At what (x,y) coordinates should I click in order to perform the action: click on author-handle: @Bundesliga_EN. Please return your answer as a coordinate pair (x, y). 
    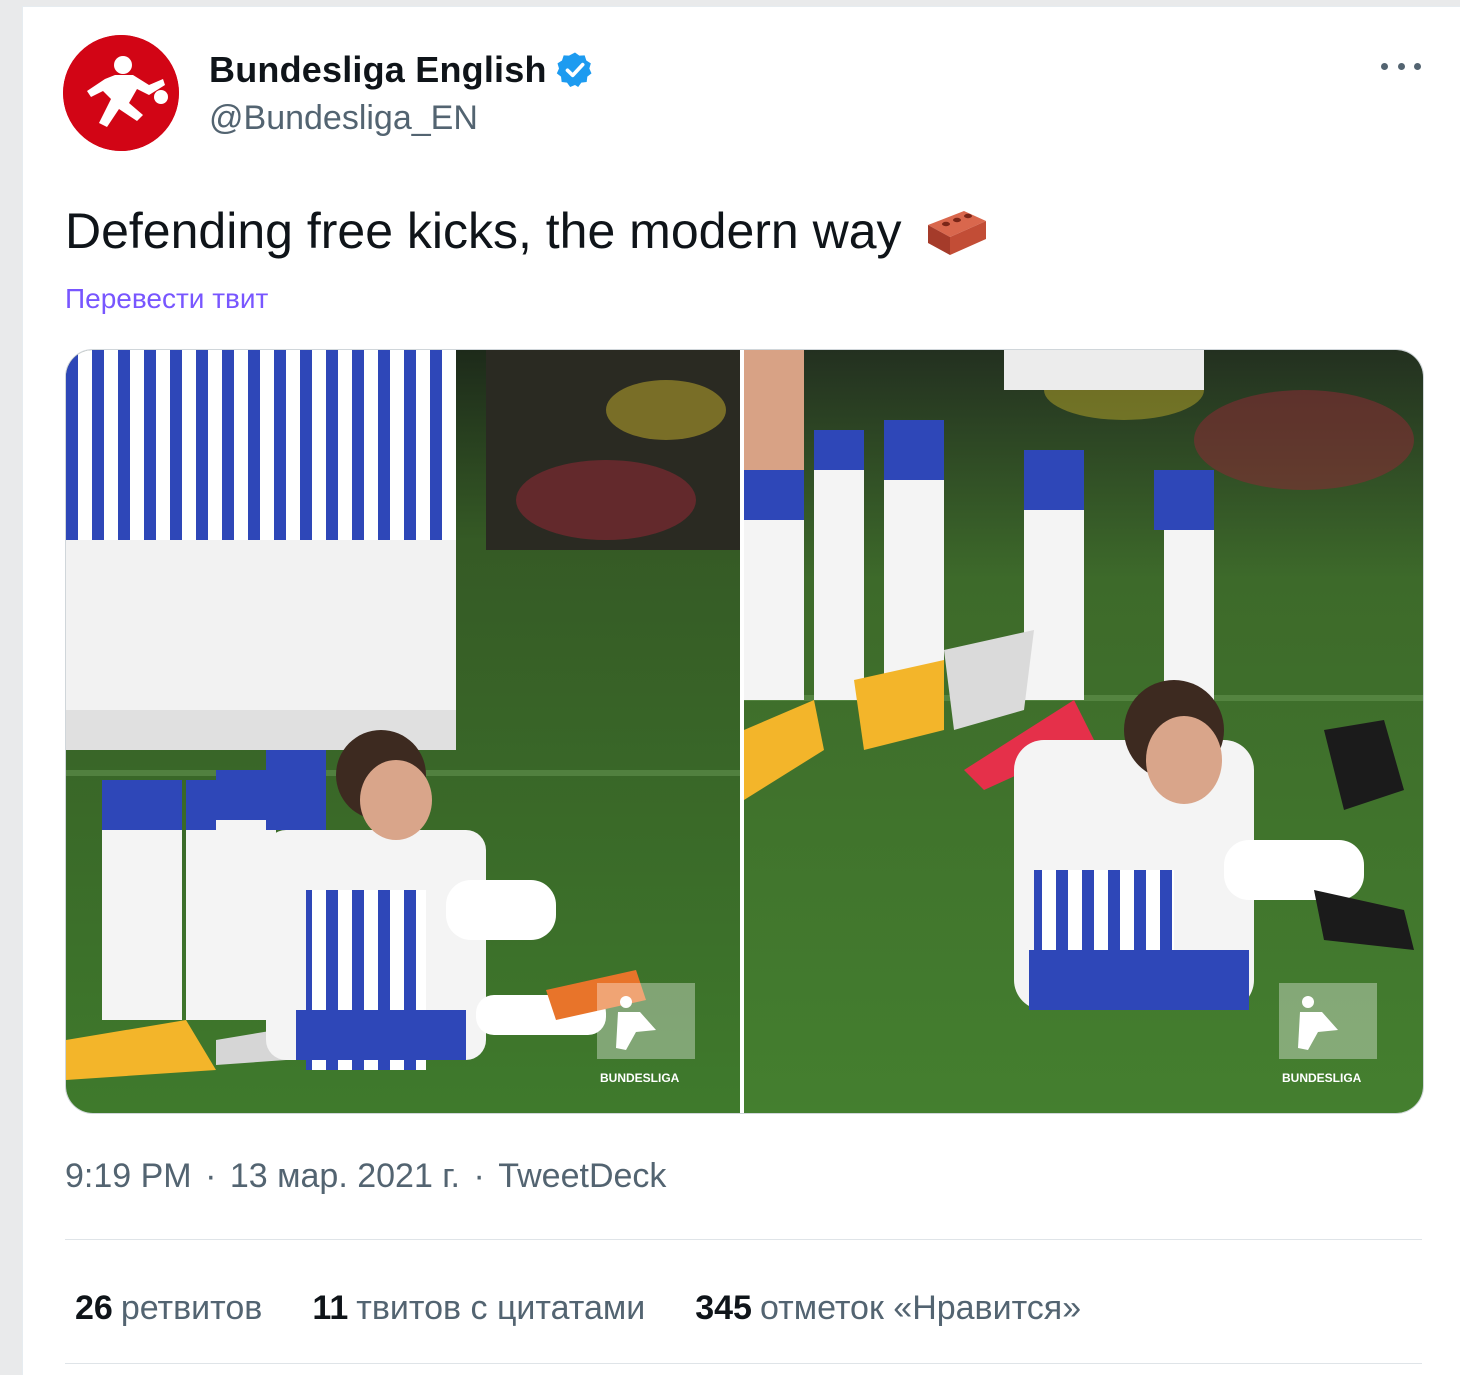
    Looking at the image, I should click on (343, 118).